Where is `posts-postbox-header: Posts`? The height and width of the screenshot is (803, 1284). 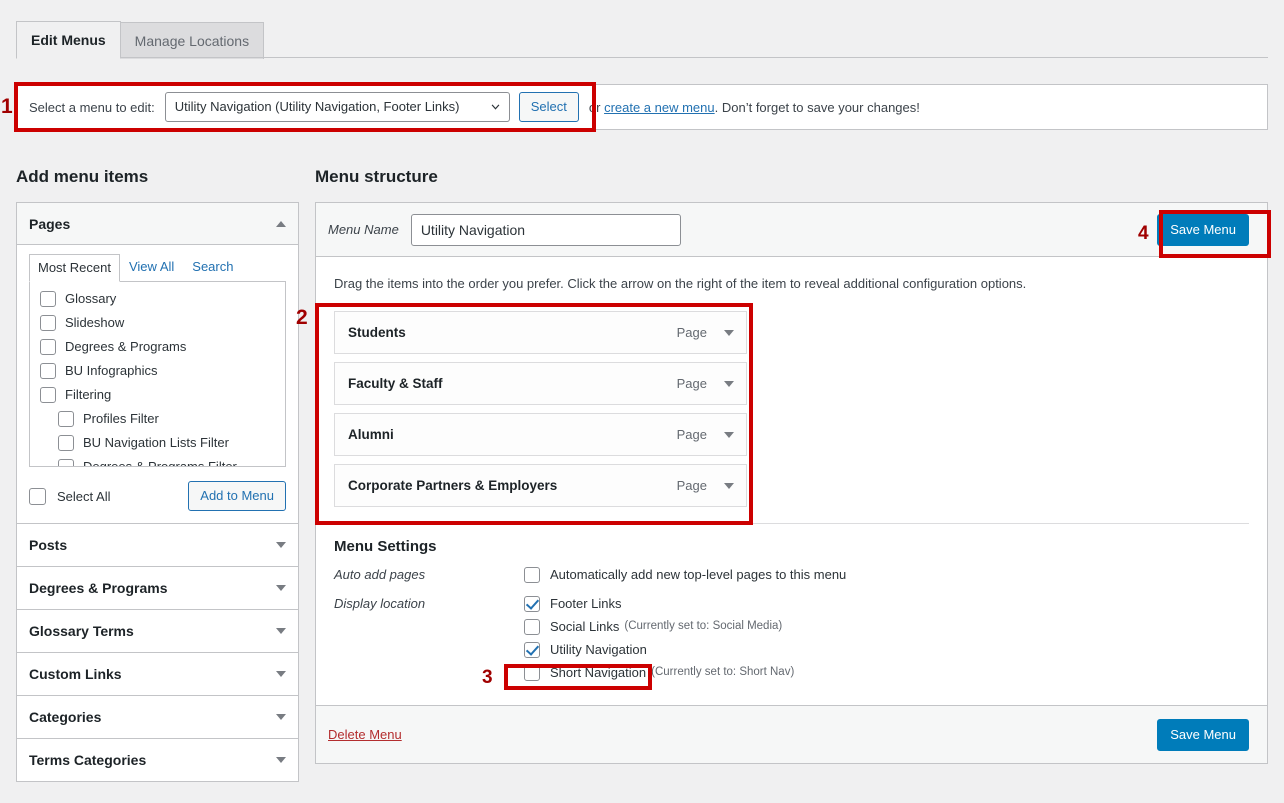 posts-postbox-header: Posts is located at coordinates (157, 545).